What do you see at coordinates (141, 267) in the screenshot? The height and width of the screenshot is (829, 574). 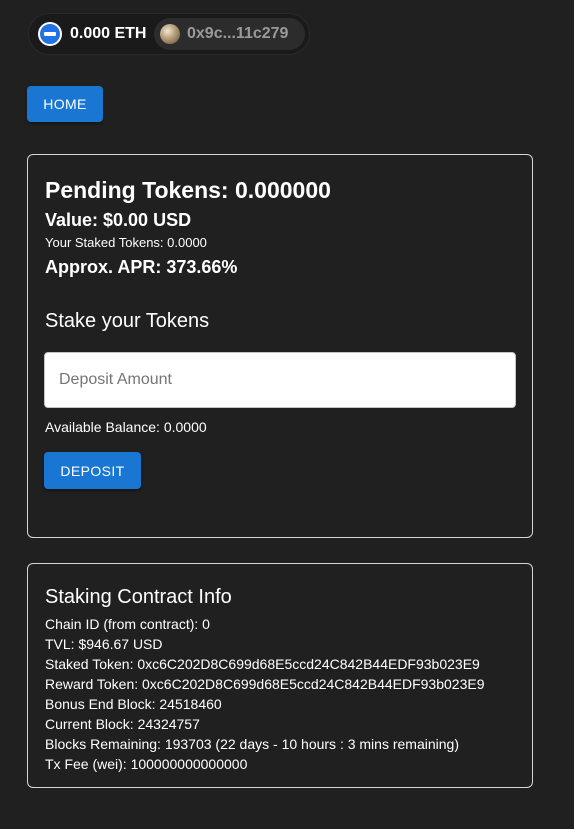 I see `apr: Approx. APR: 373.66%` at bounding box center [141, 267].